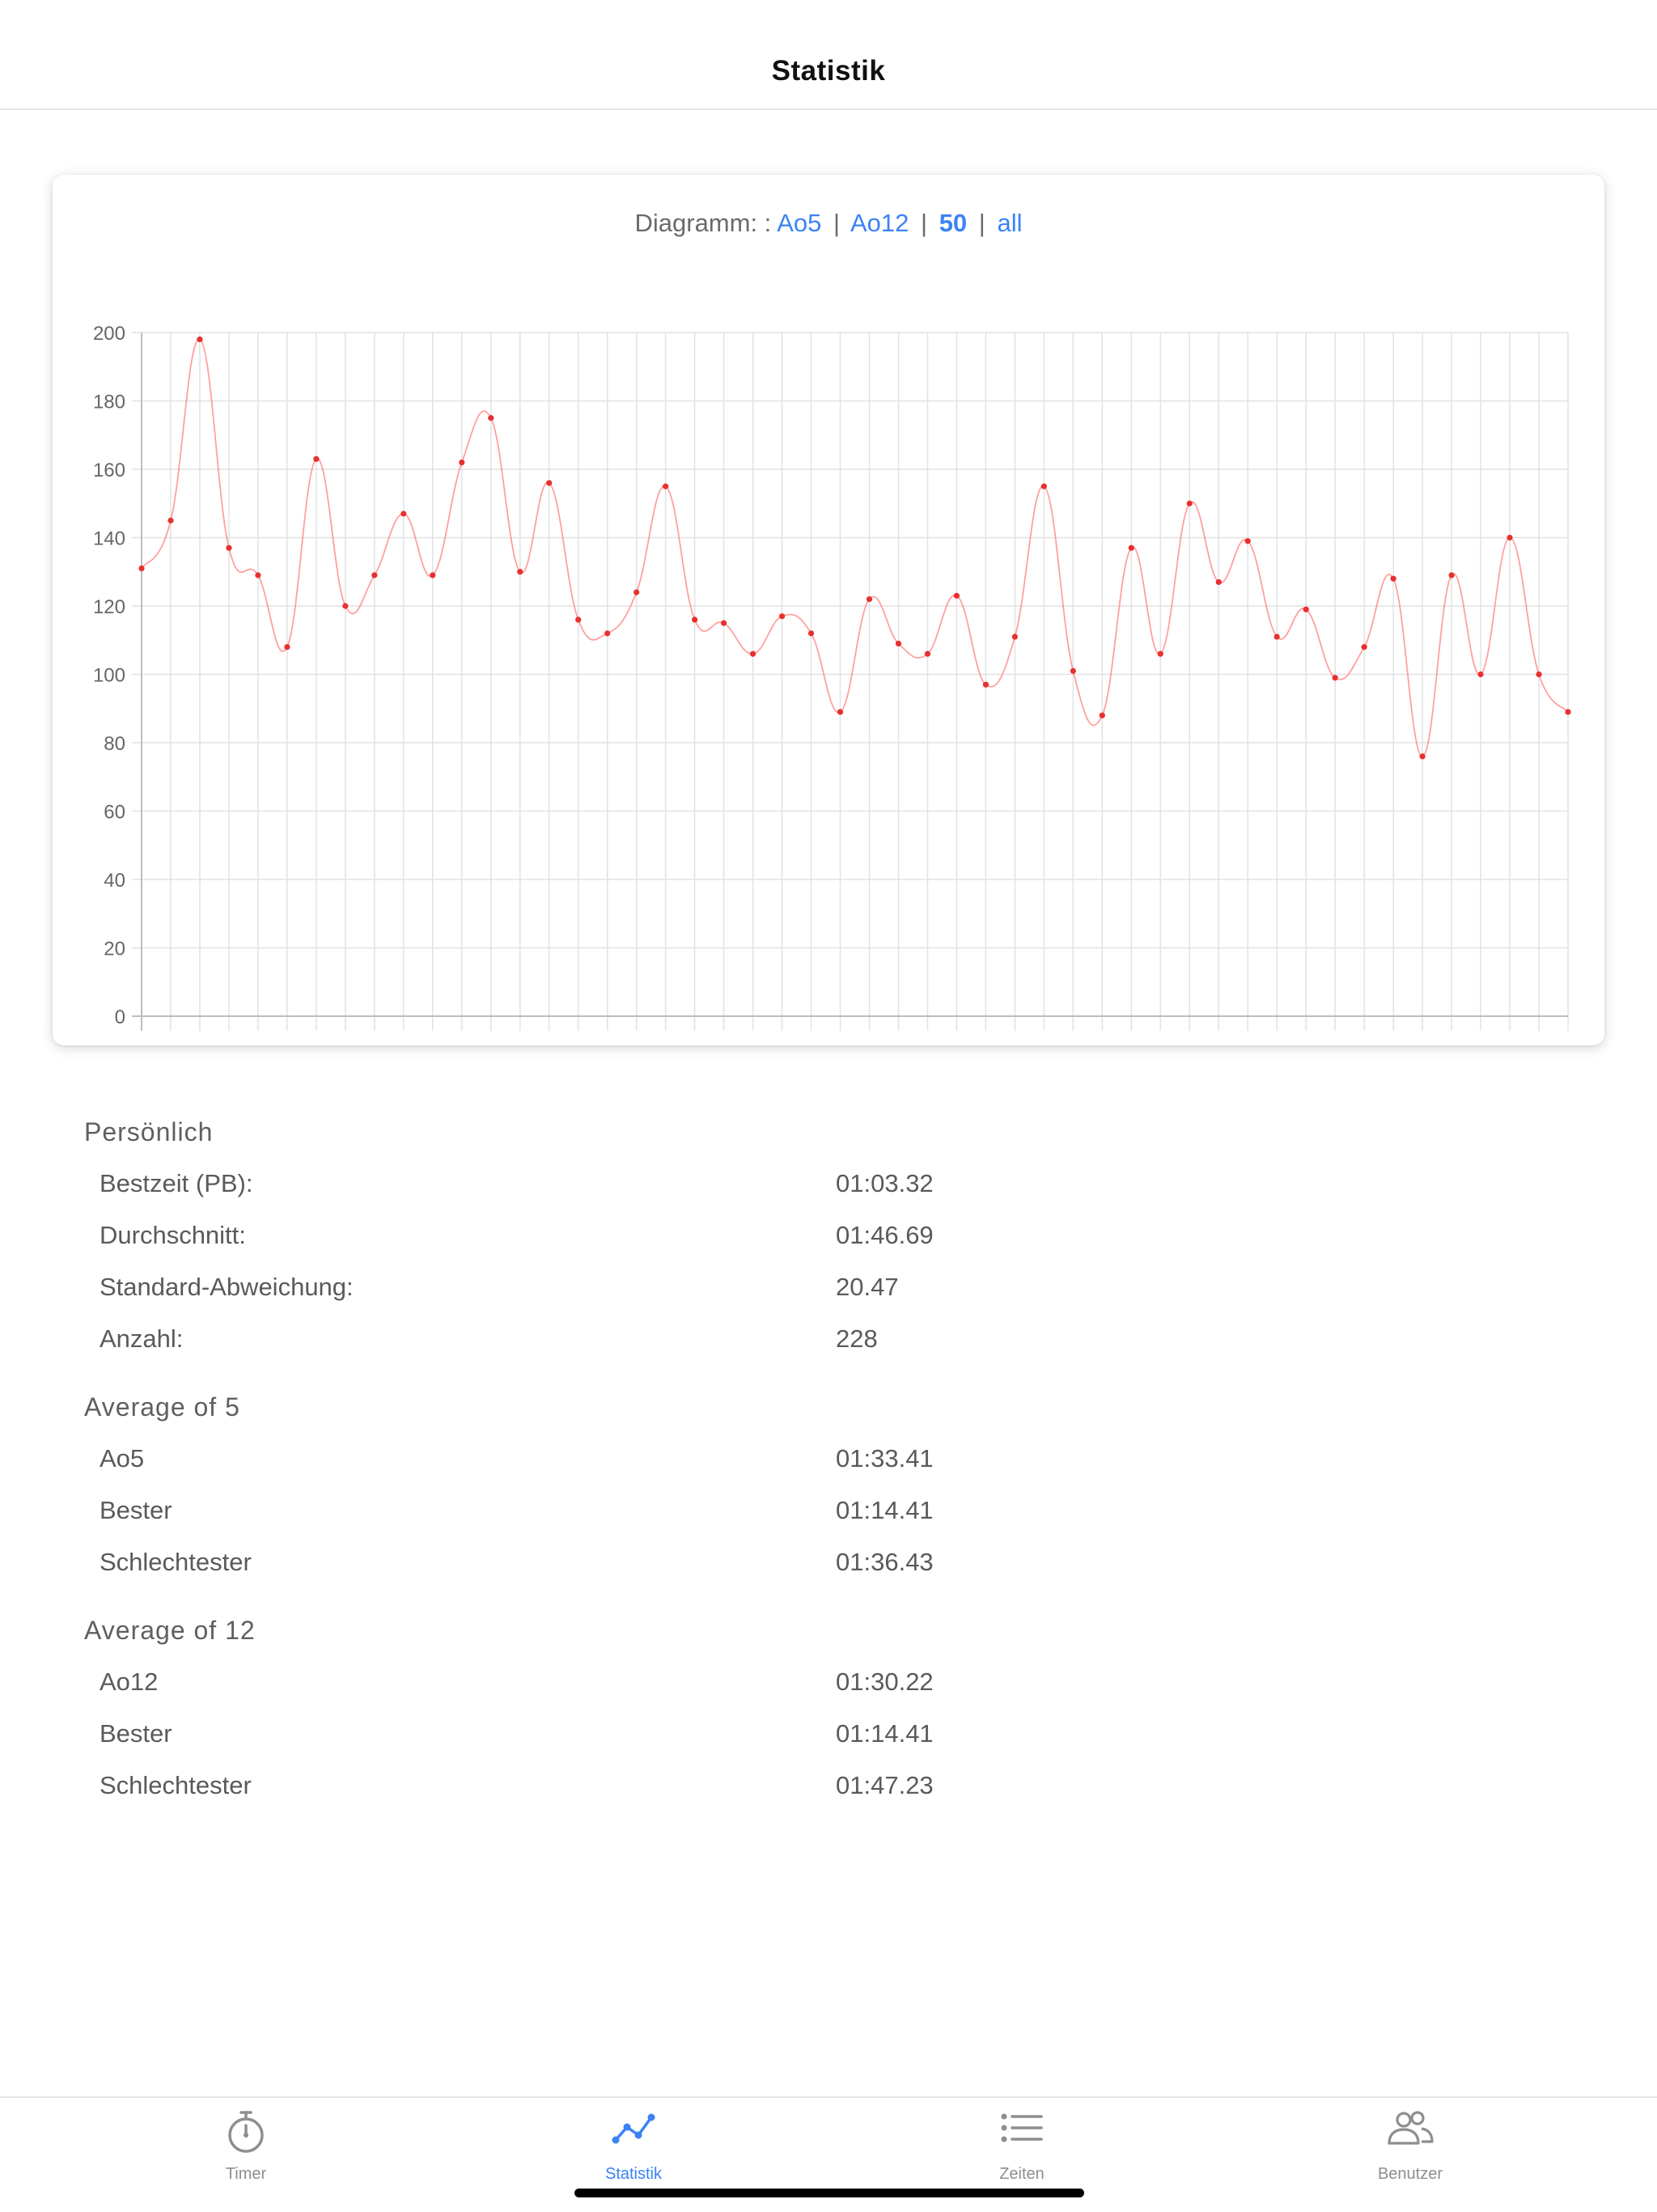 The height and width of the screenshot is (2212, 1657). What do you see at coordinates (885, 1681) in the screenshot?
I see `stat-value-ao12-current: 01:30.22` at bounding box center [885, 1681].